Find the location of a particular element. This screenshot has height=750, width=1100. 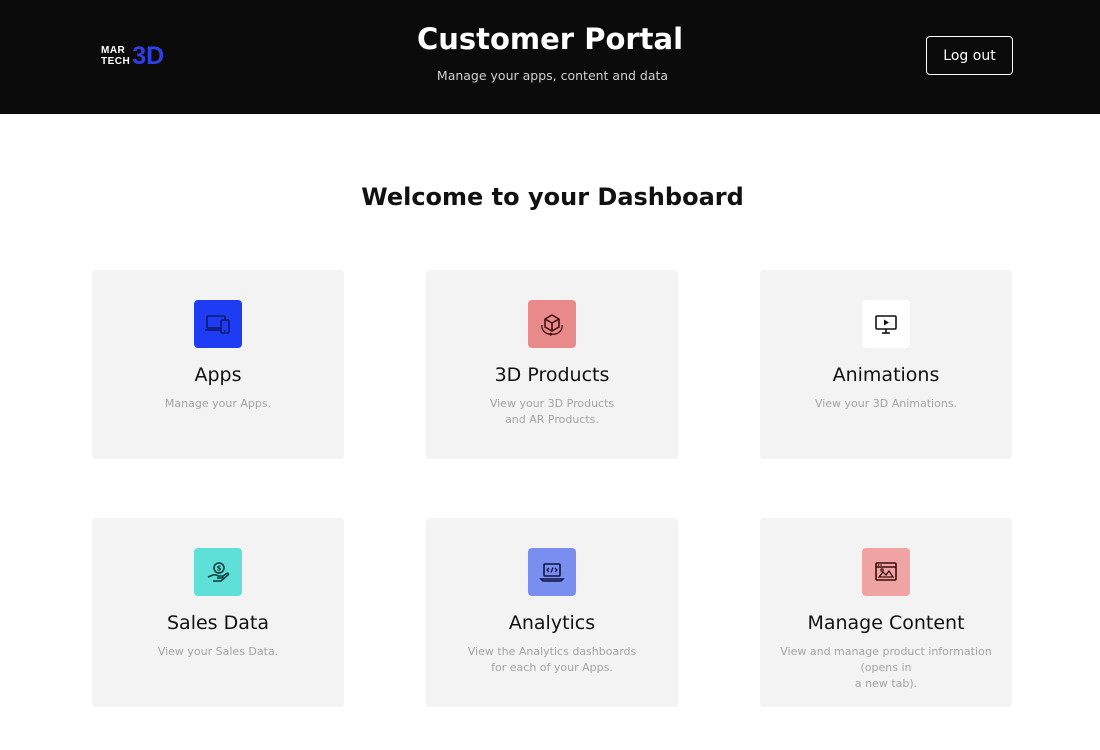

card-description-line: Manage your Apps. is located at coordinates (218, 403).